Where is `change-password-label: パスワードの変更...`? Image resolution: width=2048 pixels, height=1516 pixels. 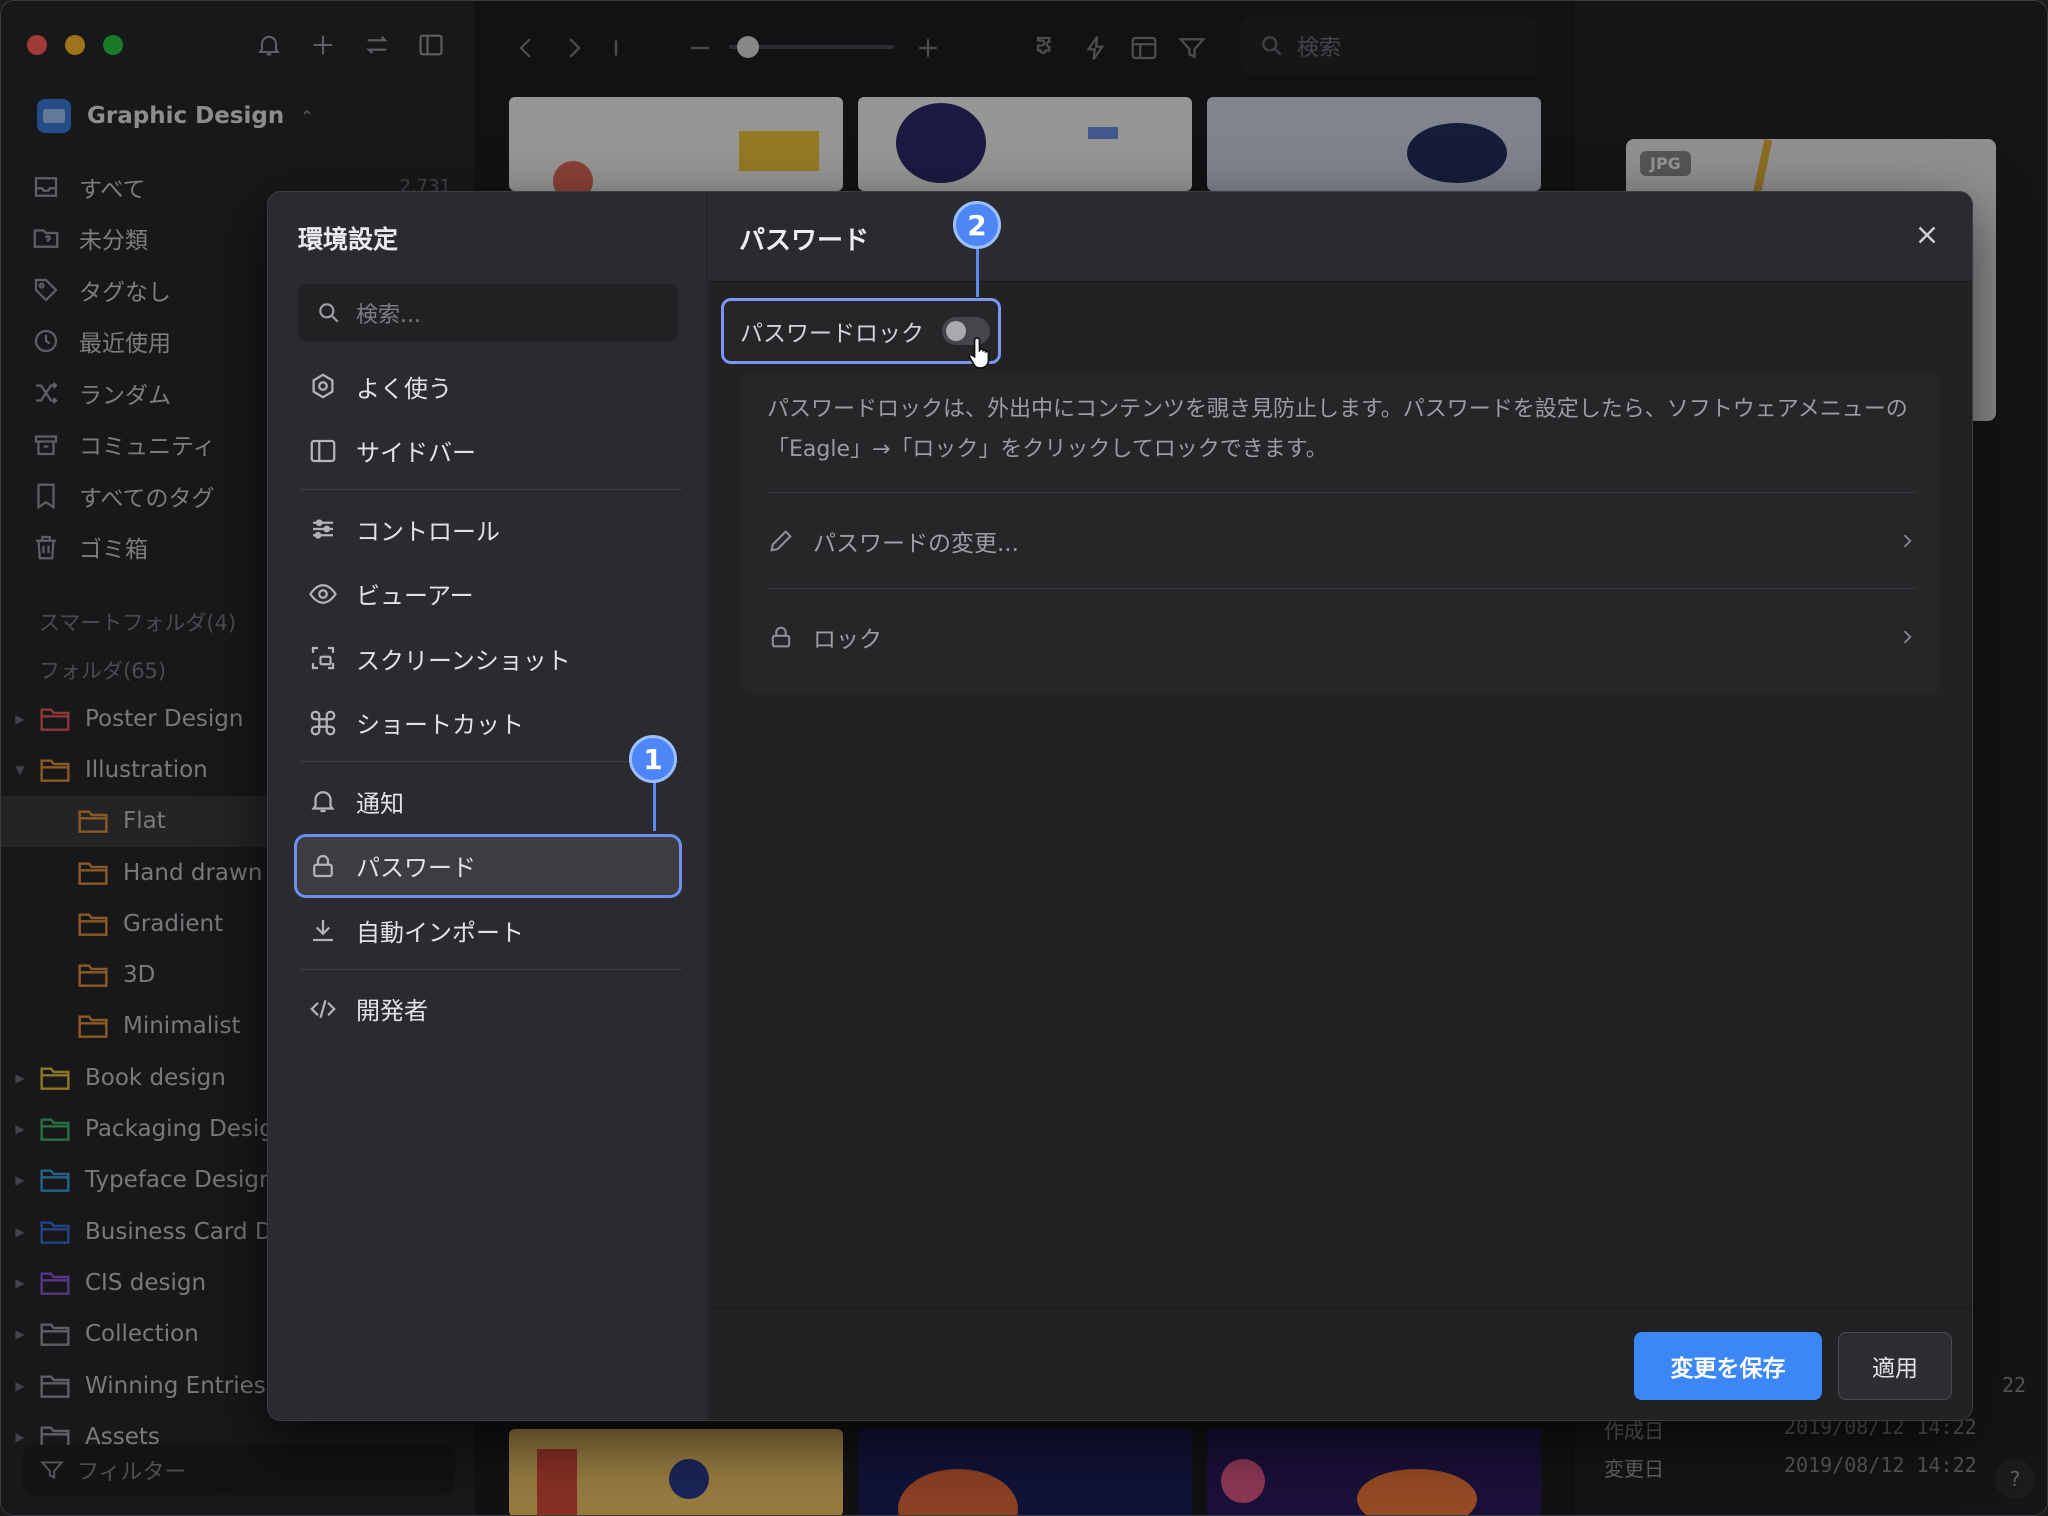 change-password-label: パスワードの変更... is located at coordinates (916, 543).